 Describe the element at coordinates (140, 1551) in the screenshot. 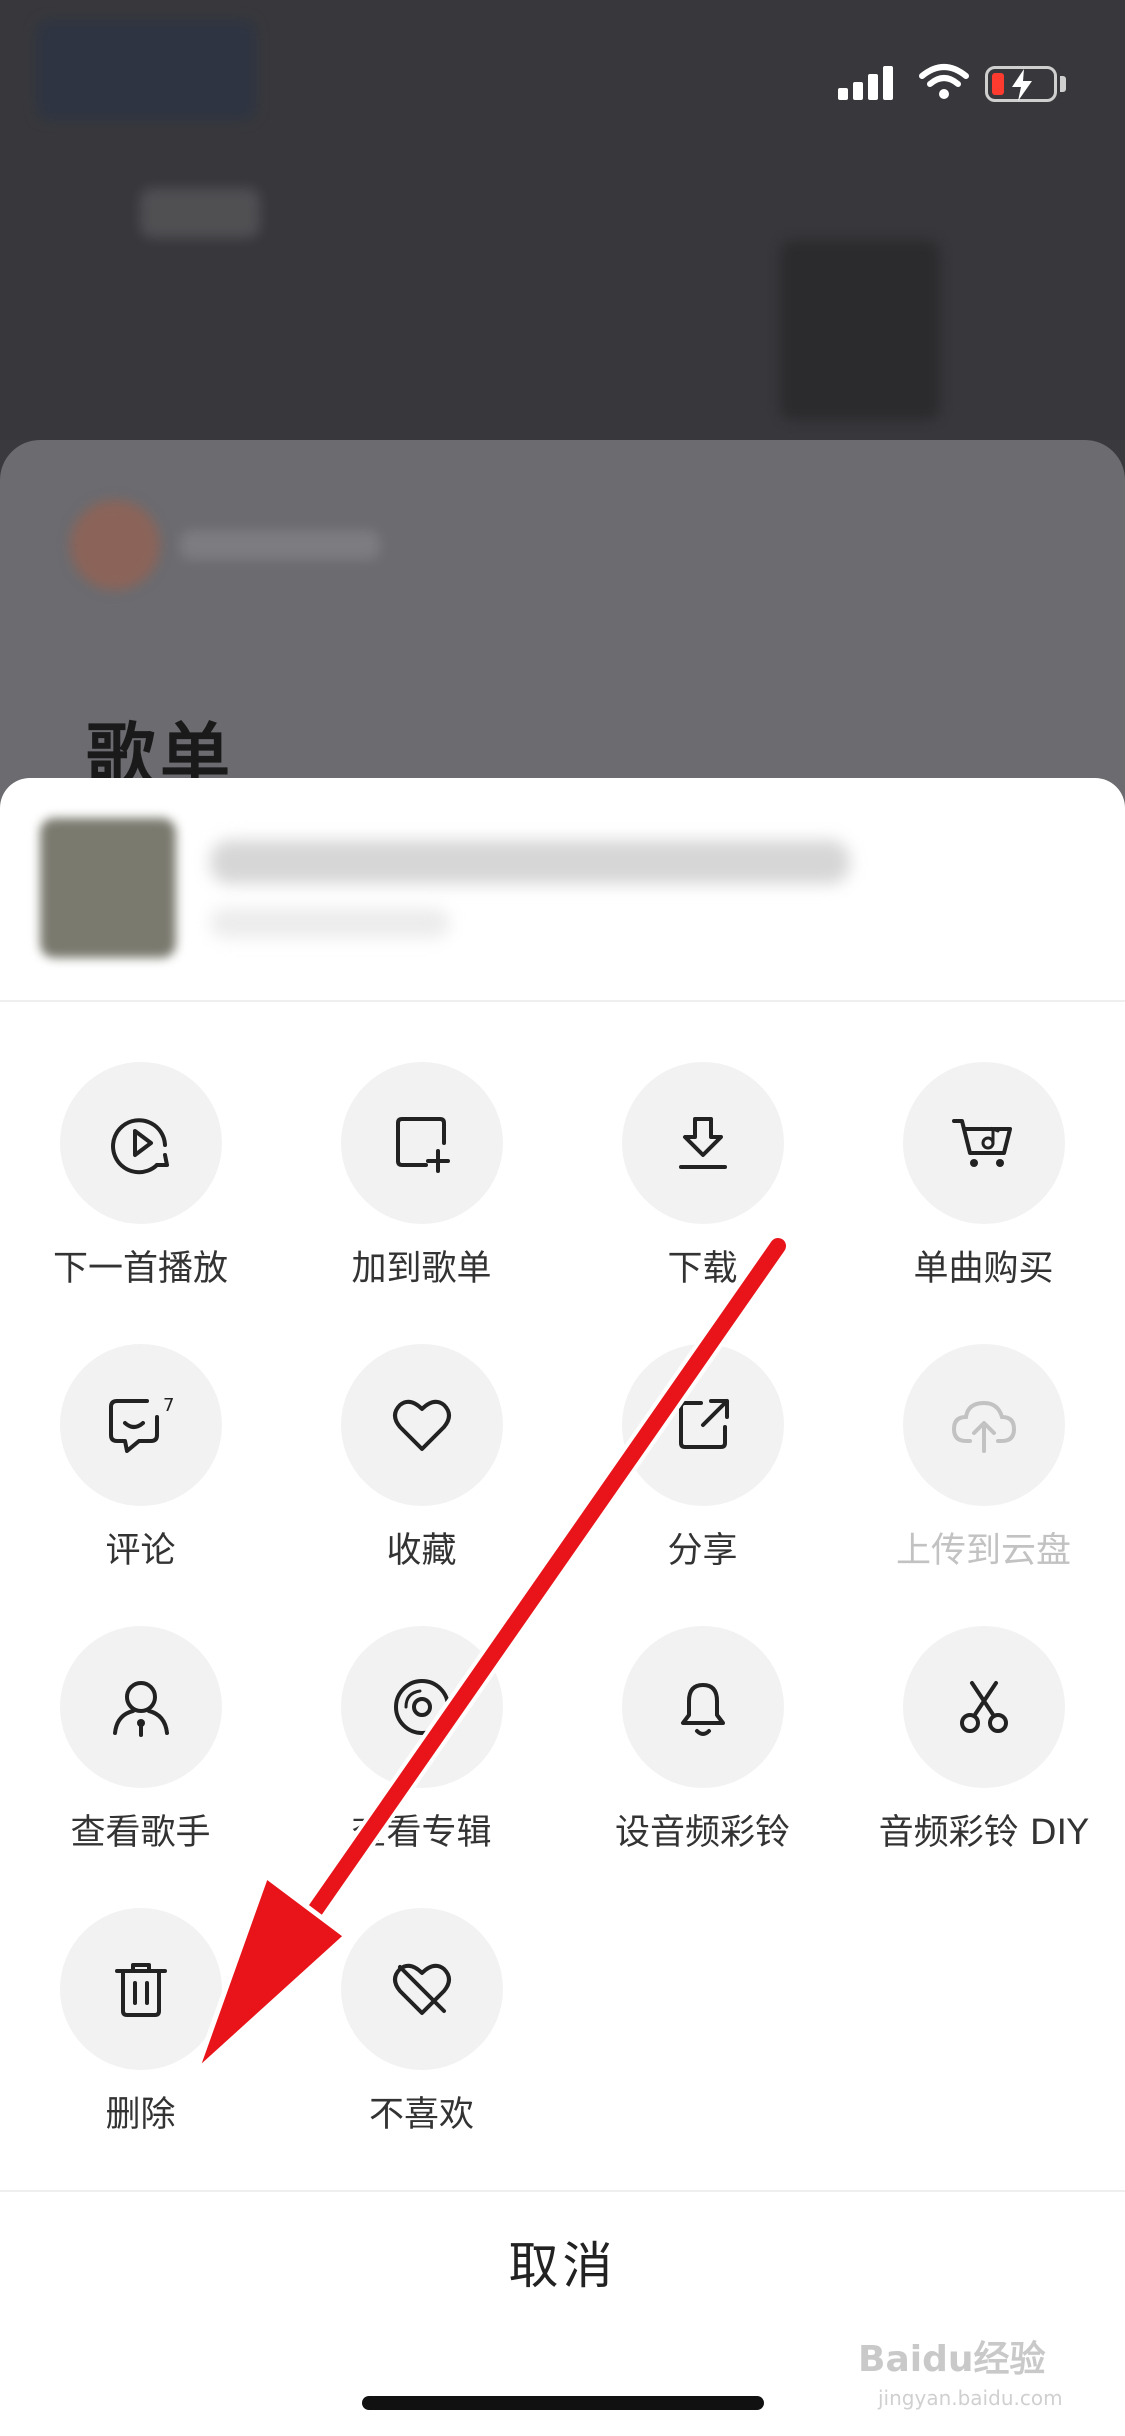

I see `action-label: 评论` at that location.